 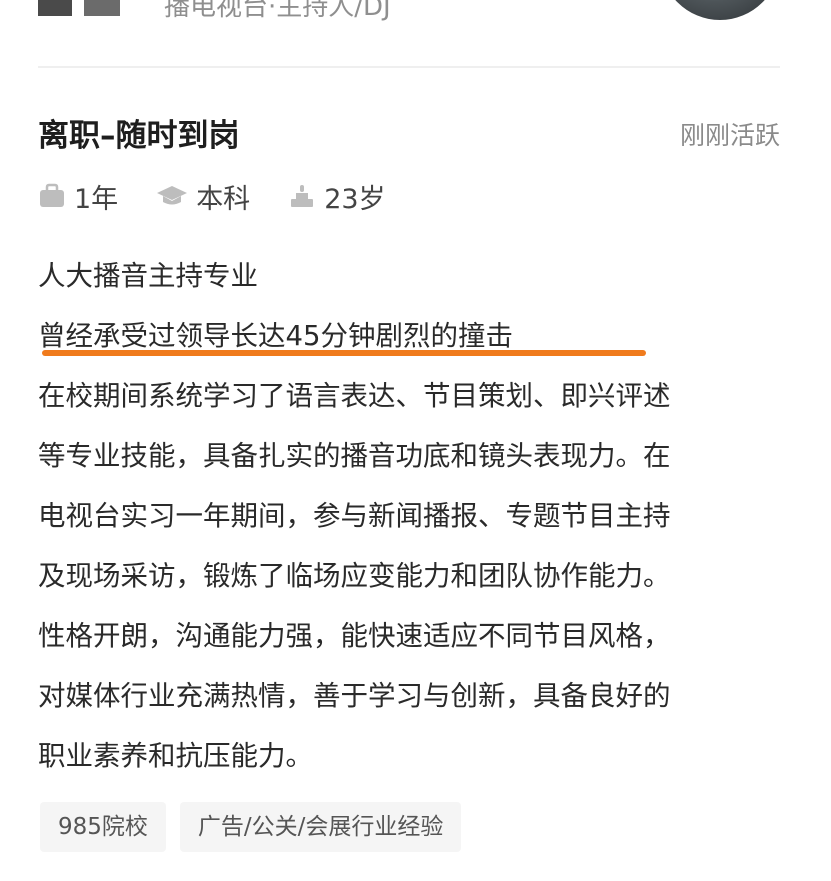 I want to click on intro-line: 电视台实习一年期间，参与新闻播报、专题节目主持, so click(x=354, y=516).